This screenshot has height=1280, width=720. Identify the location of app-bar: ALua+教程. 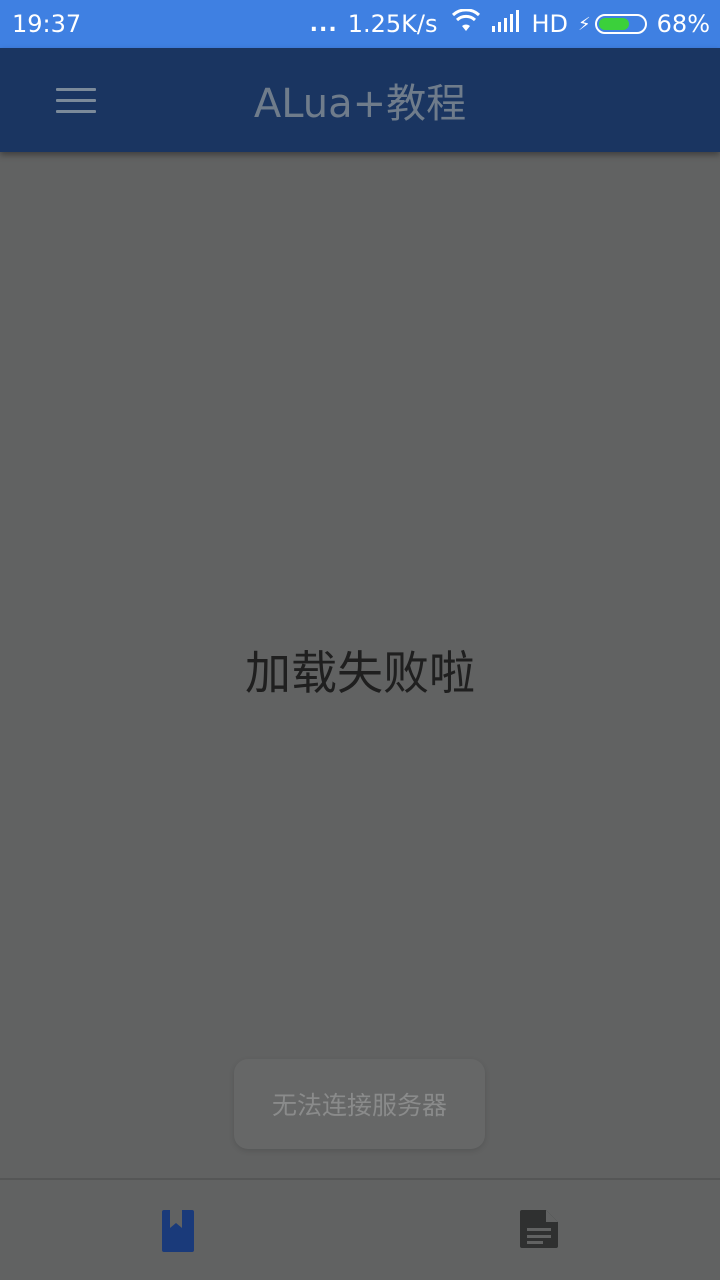
(360, 100).